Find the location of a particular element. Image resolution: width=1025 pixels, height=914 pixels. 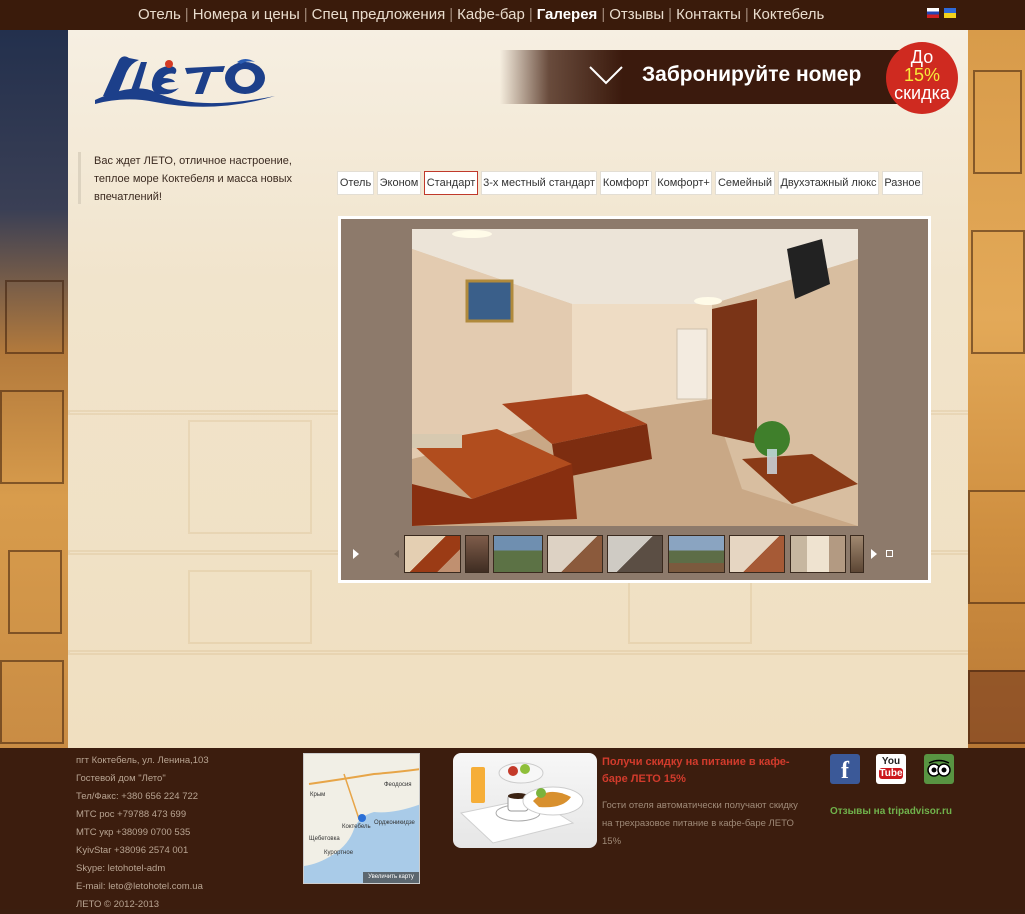

discount-badge: До 15% скидка is located at coordinates (922, 78).